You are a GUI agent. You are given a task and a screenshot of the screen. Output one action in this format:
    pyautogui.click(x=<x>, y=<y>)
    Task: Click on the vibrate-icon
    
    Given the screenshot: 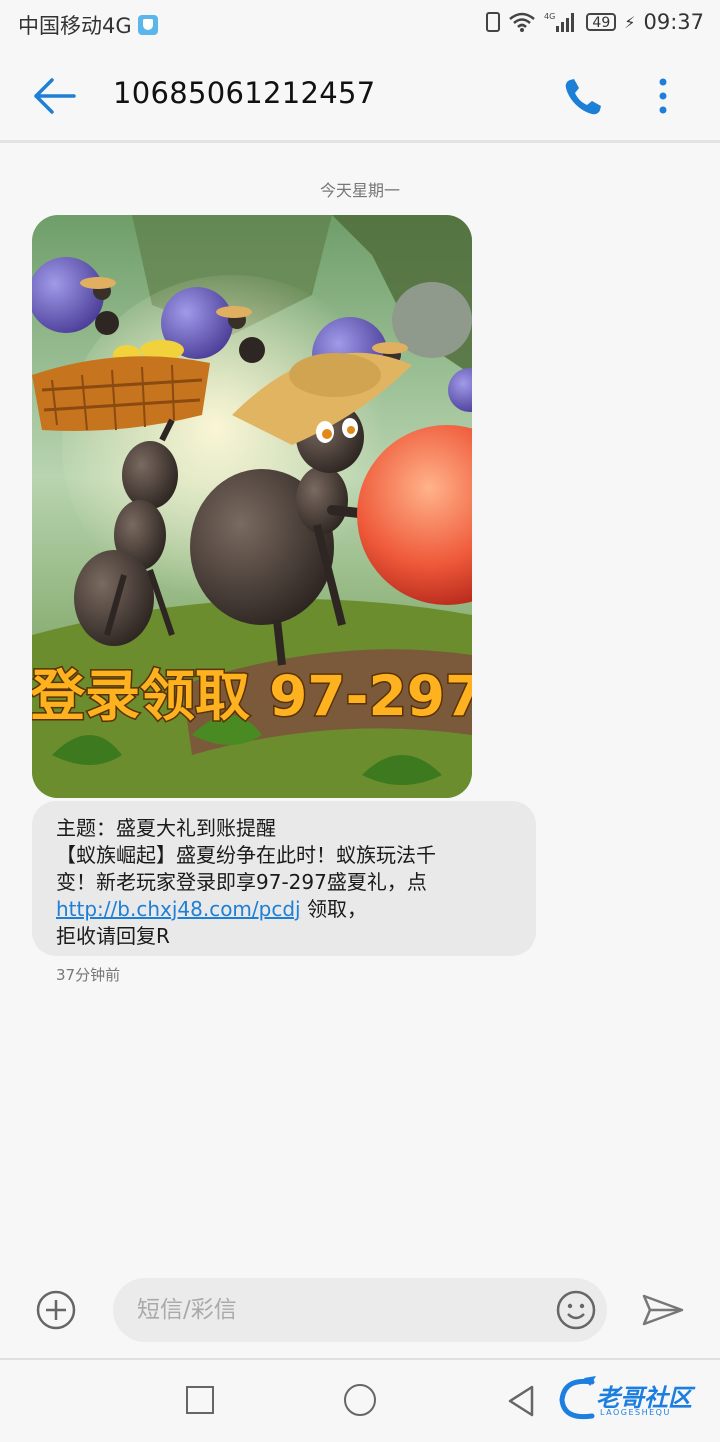 What is the action you would take?
    pyautogui.click(x=493, y=22)
    